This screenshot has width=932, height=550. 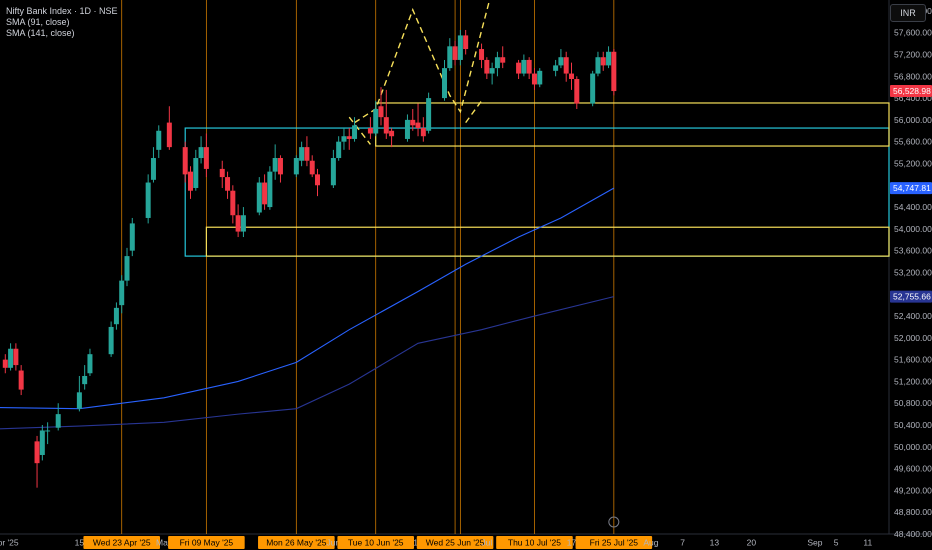 I want to click on currency-button: INR, so click(x=908, y=13).